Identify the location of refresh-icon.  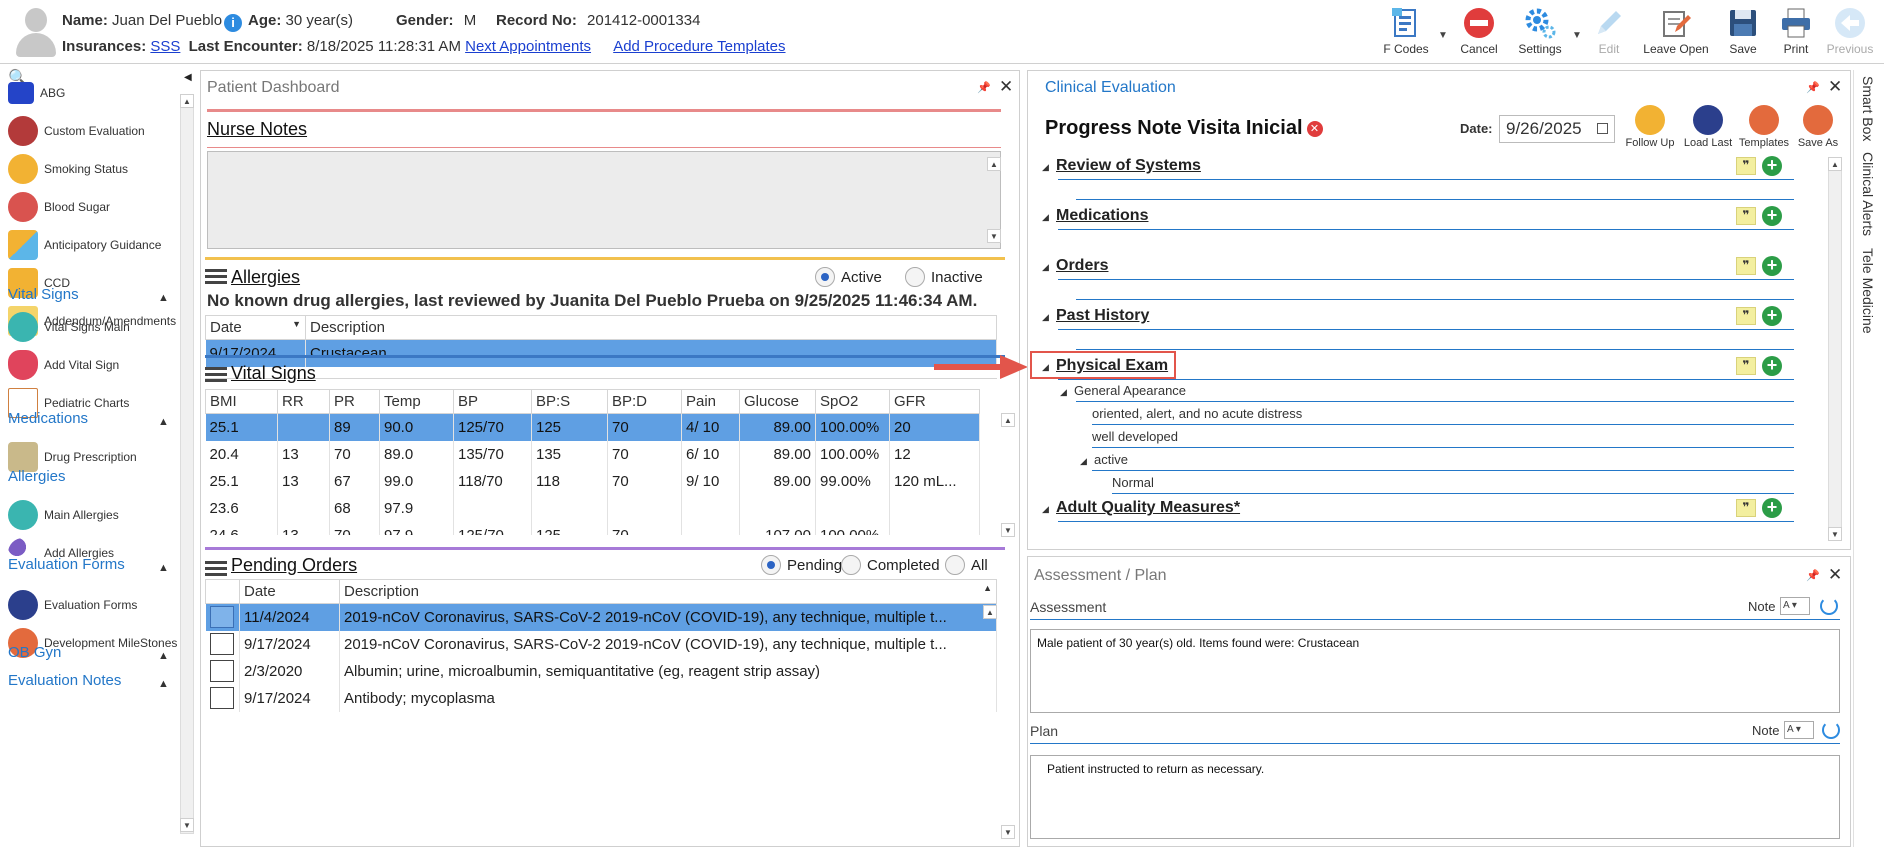
(1829, 606).